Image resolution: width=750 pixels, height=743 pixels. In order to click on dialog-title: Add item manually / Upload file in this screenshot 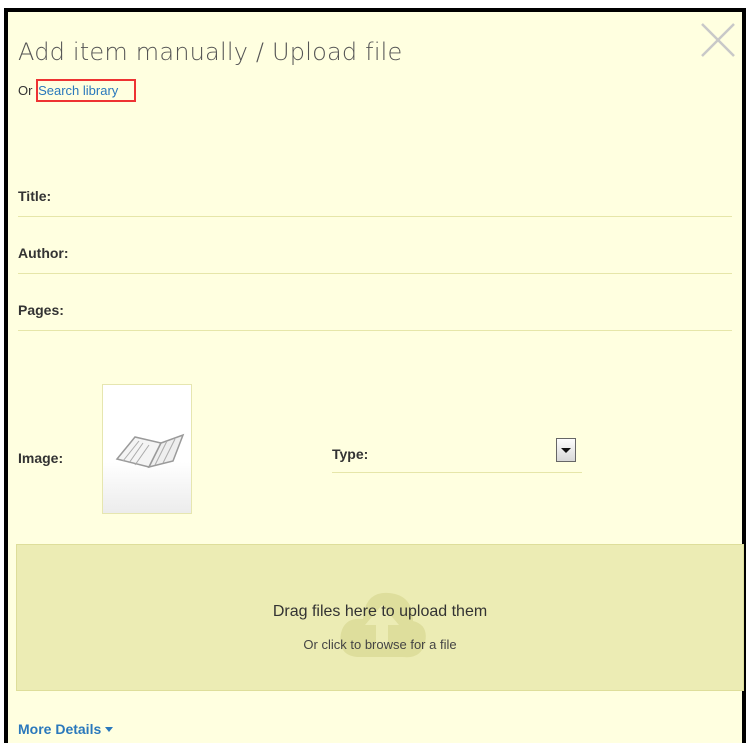, I will do `click(210, 52)`.